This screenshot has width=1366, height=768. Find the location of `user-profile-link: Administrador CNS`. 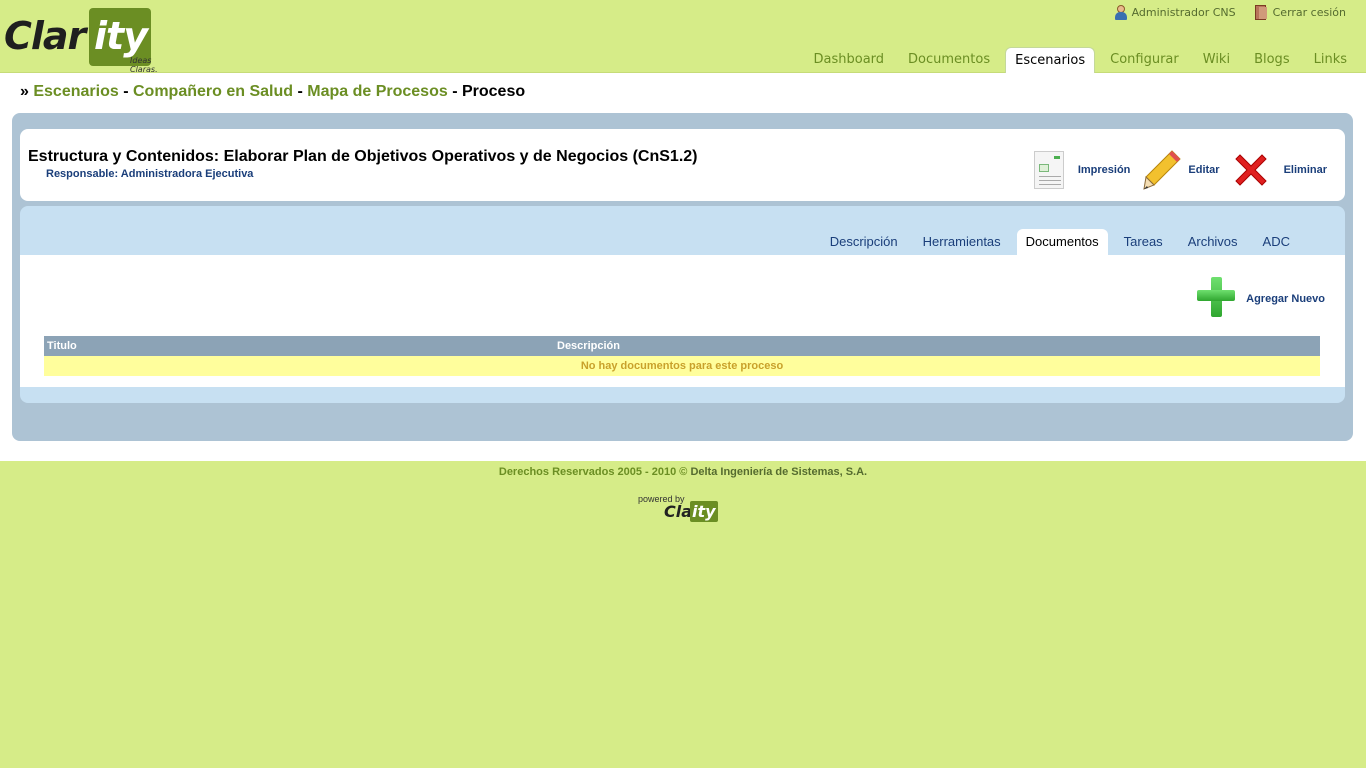

user-profile-link: Administrador CNS is located at coordinates (1175, 12).